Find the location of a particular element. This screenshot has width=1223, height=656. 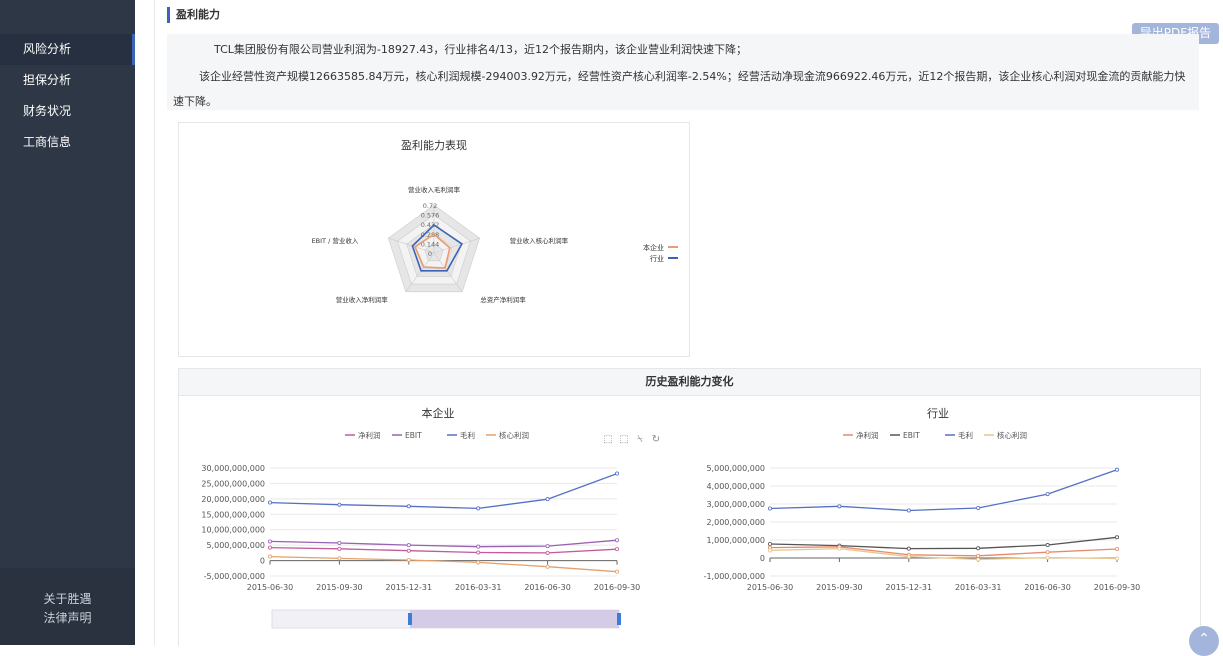

sidebar-footer: 关于胜遇 法律声明 is located at coordinates (67, 606).